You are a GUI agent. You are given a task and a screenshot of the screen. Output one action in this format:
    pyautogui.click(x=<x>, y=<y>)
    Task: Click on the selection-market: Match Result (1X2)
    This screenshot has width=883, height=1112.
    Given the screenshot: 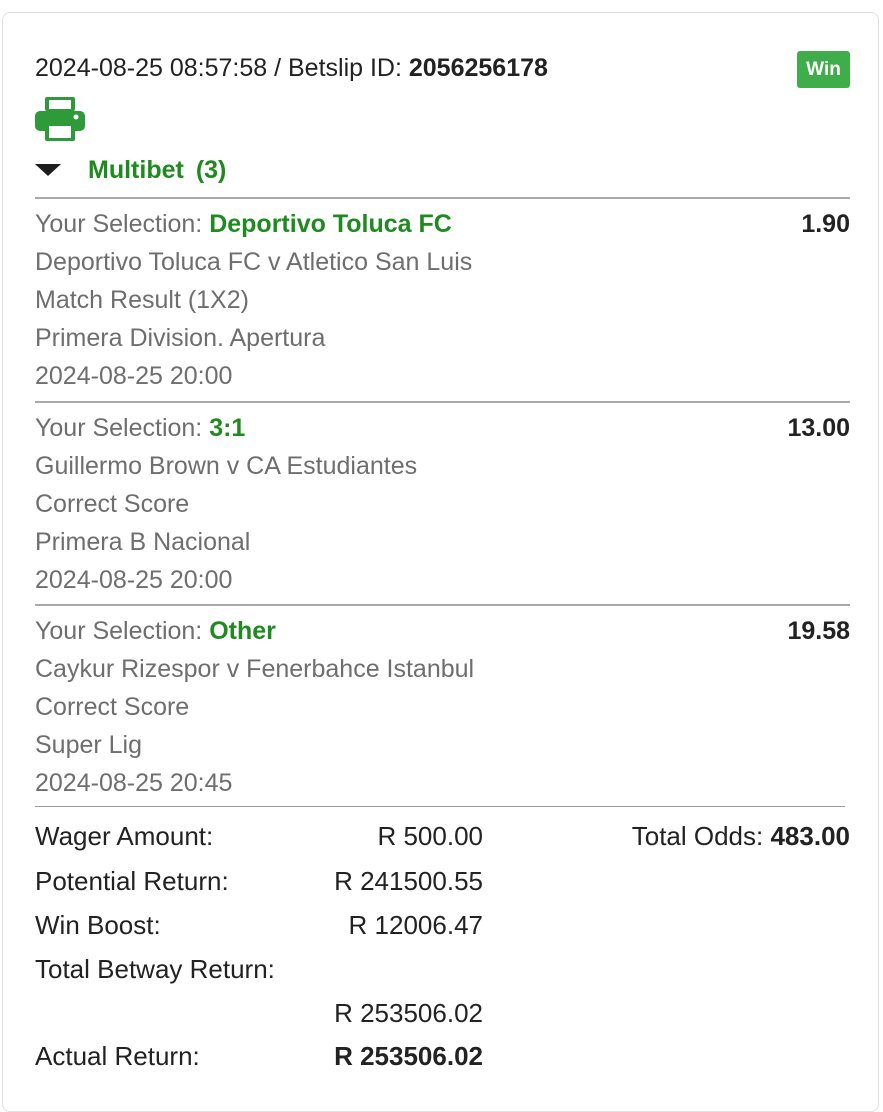 What is the action you would take?
    pyautogui.click(x=142, y=300)
    